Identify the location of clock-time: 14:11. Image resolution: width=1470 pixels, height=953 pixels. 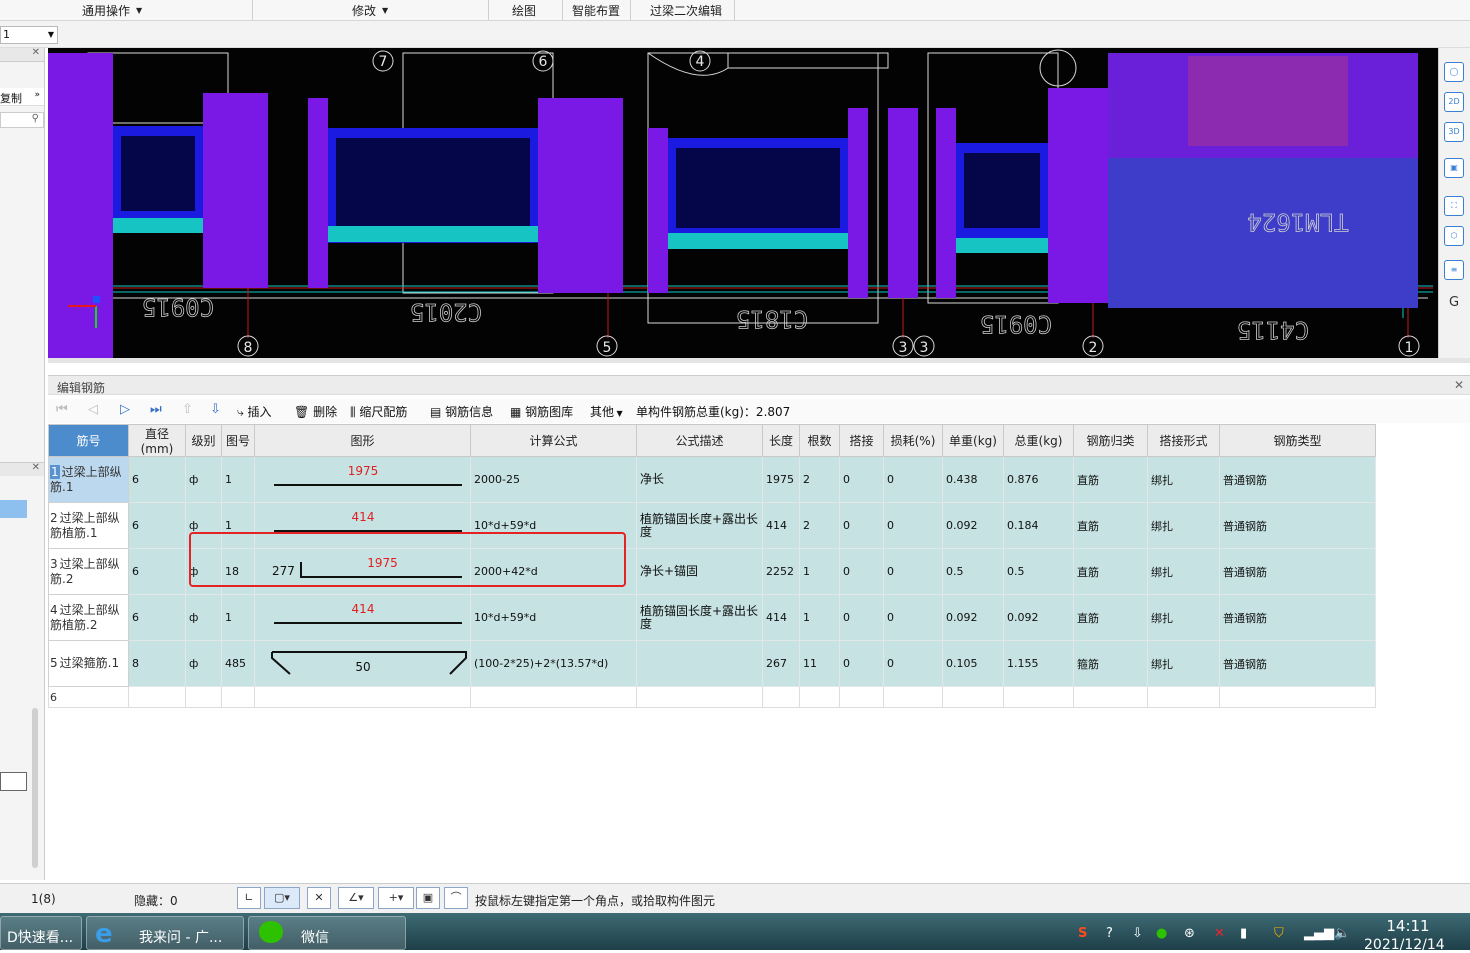
(1408, 926).